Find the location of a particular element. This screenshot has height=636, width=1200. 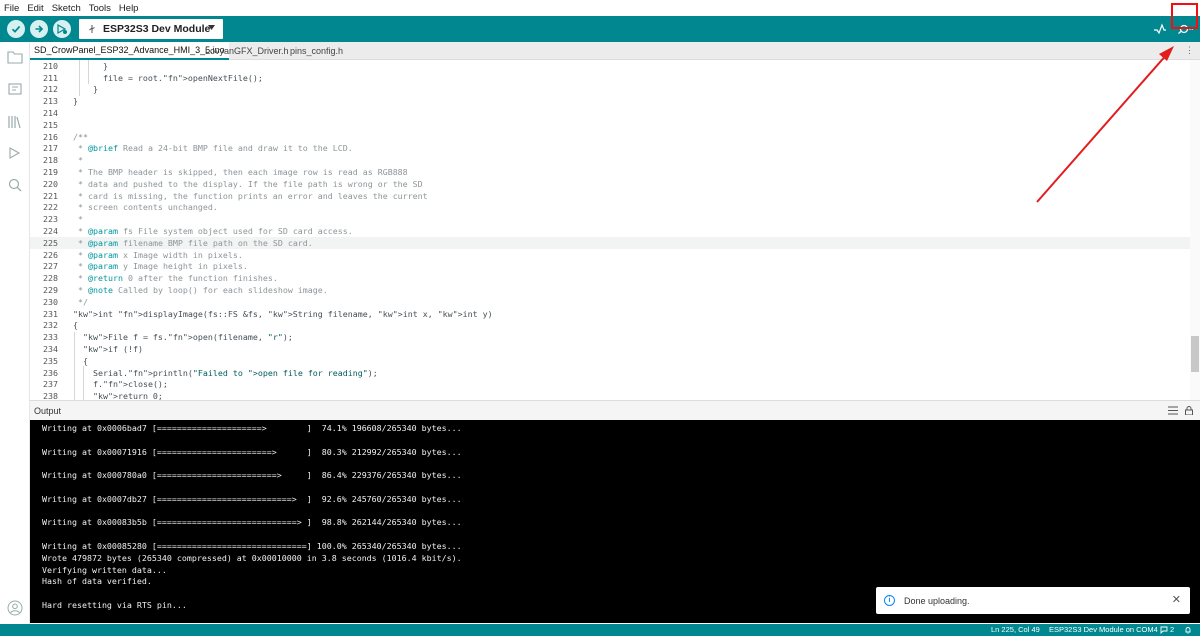

code-line: 234 "kw">if (!f) is located at coordinates (610, 349).